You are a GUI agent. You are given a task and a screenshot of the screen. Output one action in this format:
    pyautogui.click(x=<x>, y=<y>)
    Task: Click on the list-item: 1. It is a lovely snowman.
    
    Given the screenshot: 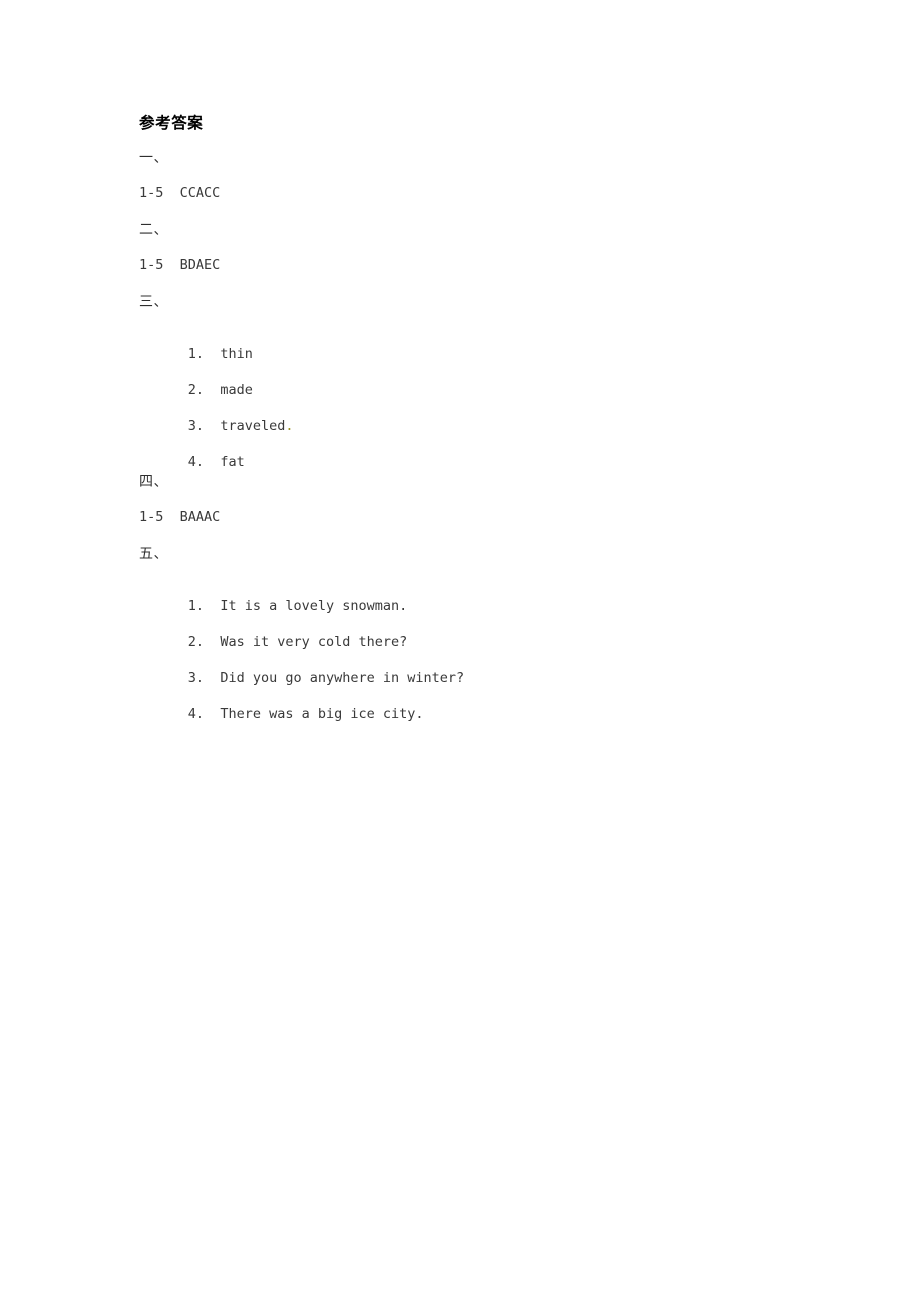 What is the action you would take?
    pyautogui.click(x=489, y=597)
    